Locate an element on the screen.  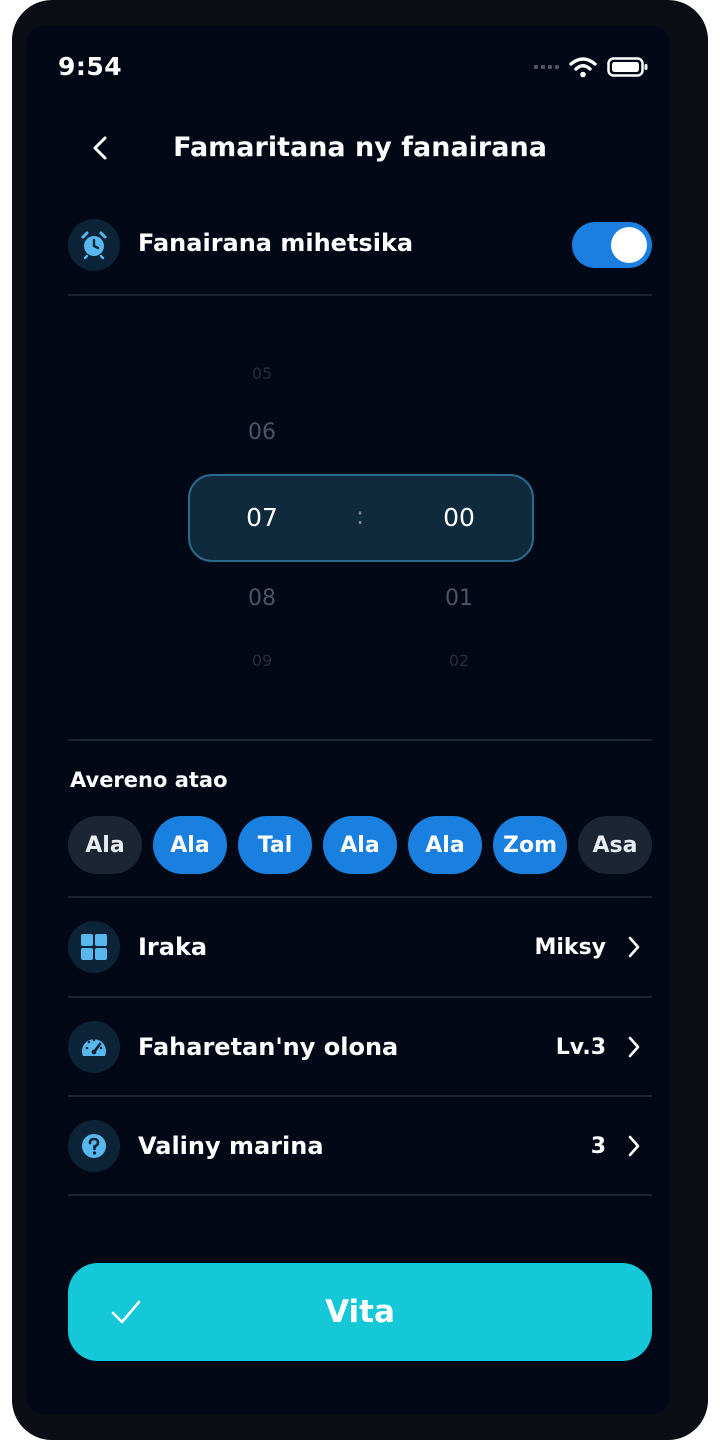
page-title: Famaritana ny fanairana is located at coordinates (360, 147).